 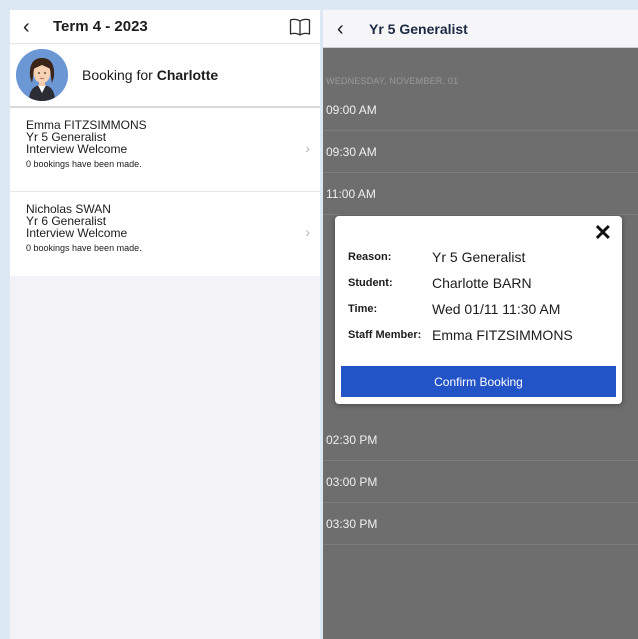 I want to click on time-slot: 03:30 PM, so click(x=480, y=524).